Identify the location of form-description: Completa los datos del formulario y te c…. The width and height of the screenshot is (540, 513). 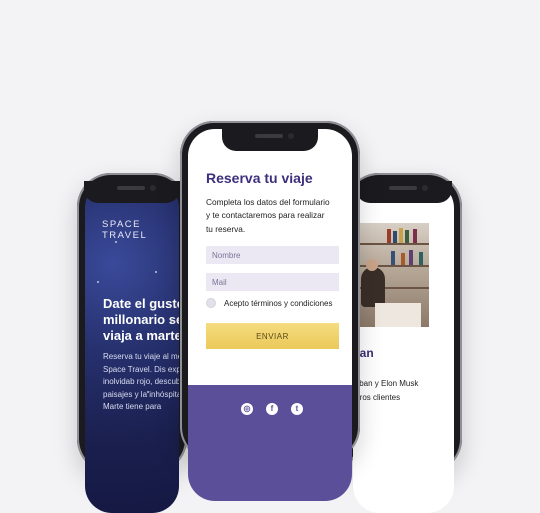
(268, 215).